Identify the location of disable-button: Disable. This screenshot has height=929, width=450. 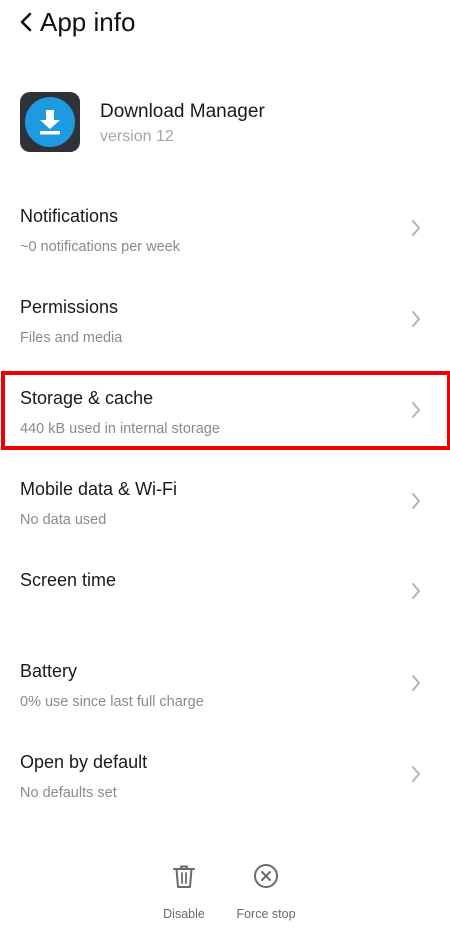
(184, 892).